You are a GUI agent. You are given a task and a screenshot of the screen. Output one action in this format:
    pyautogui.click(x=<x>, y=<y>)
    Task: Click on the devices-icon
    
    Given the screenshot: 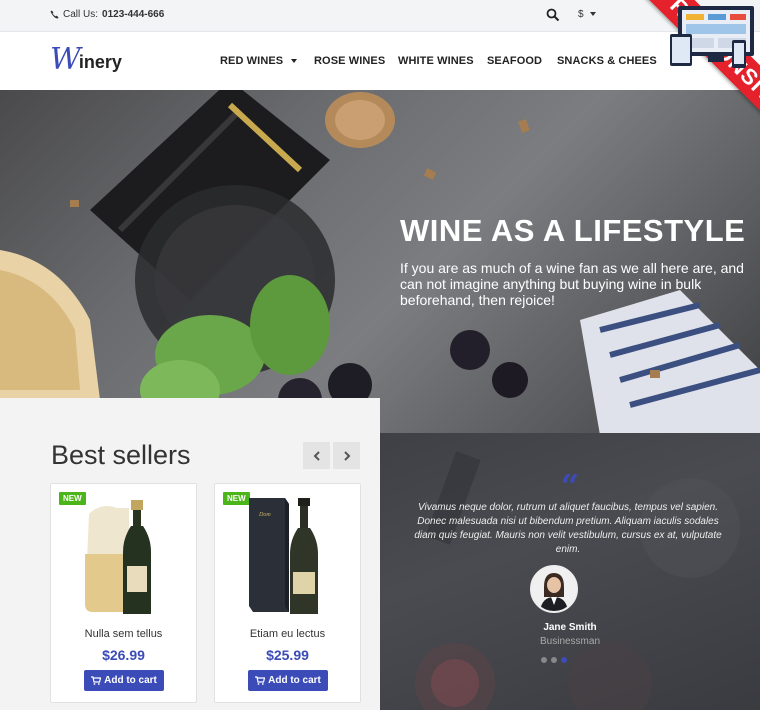 What is the action you would take?
    pyautogui.click(x=712, y=37)
    